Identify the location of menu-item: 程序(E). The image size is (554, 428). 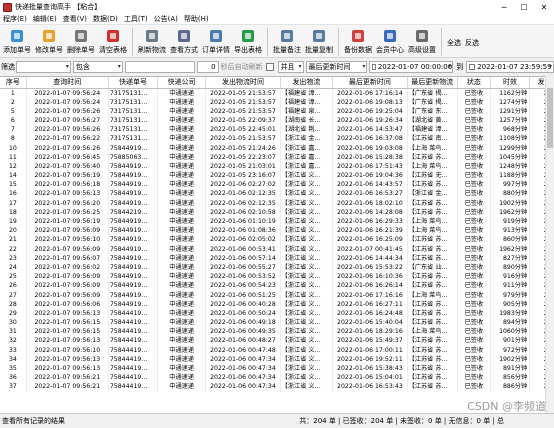
(15, 19).